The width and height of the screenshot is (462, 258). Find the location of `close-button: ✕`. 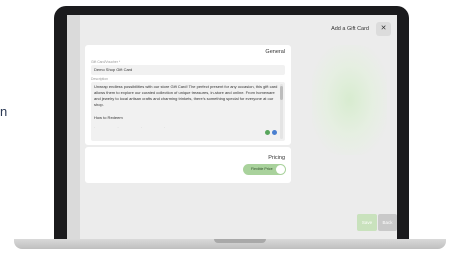

close-button: ✕ is located at coordinates (383, 29).